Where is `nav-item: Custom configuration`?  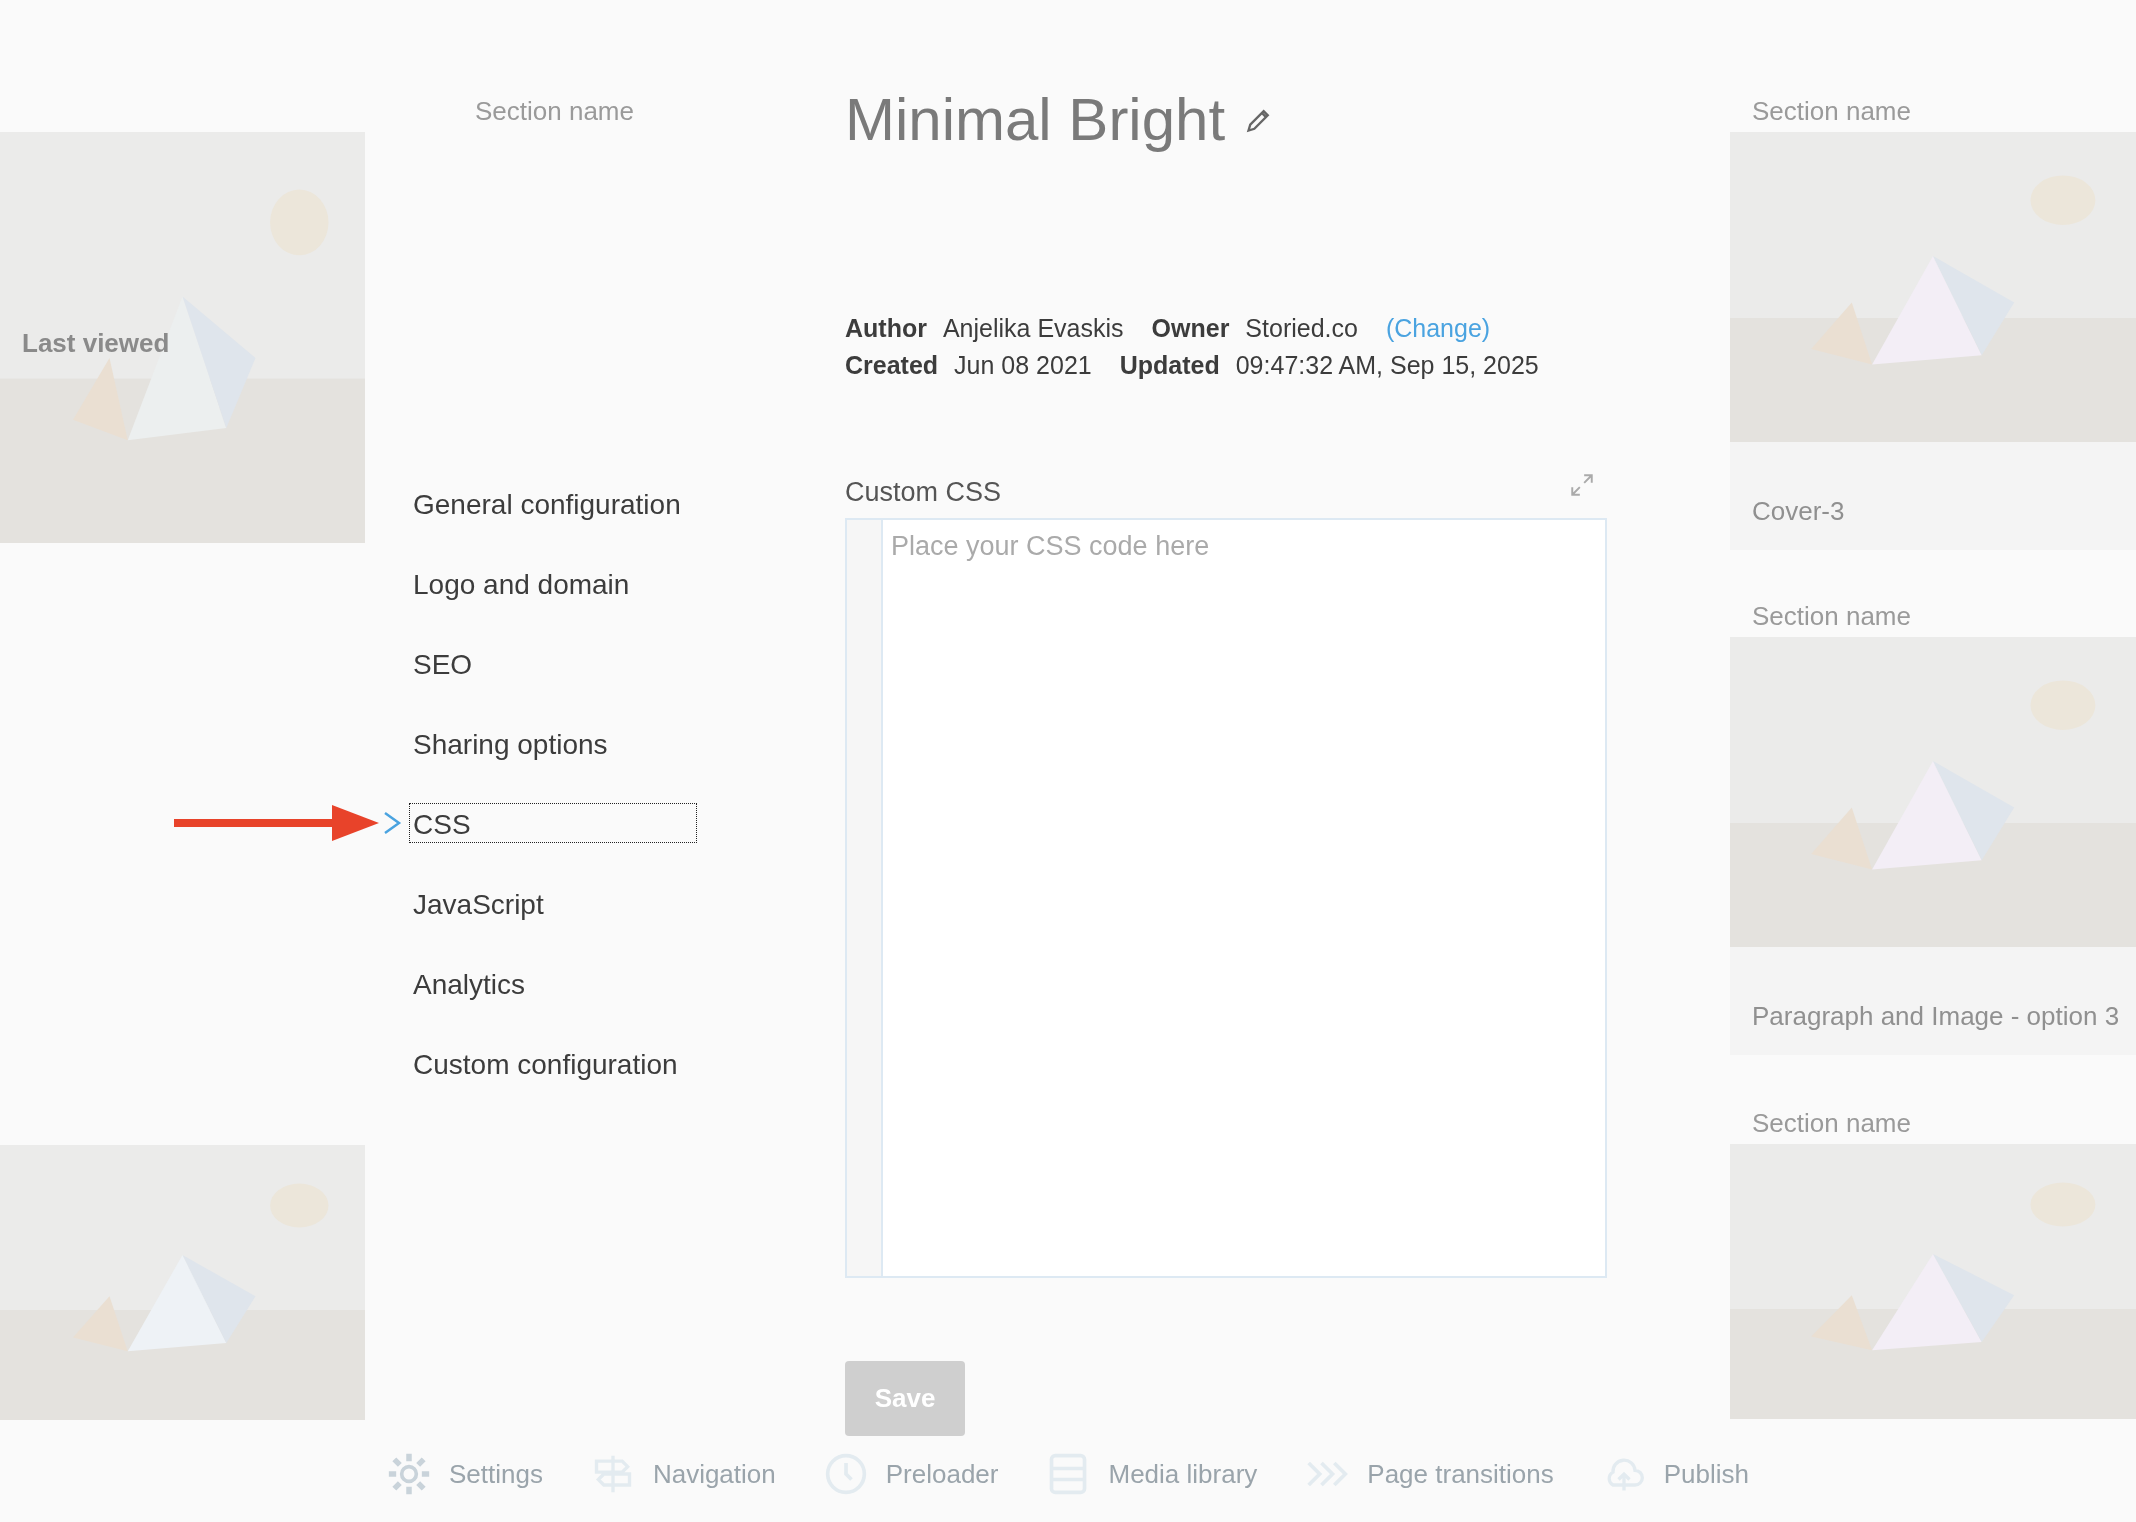
nav-item: Custom configuration is located at coordinates (553, 1063).